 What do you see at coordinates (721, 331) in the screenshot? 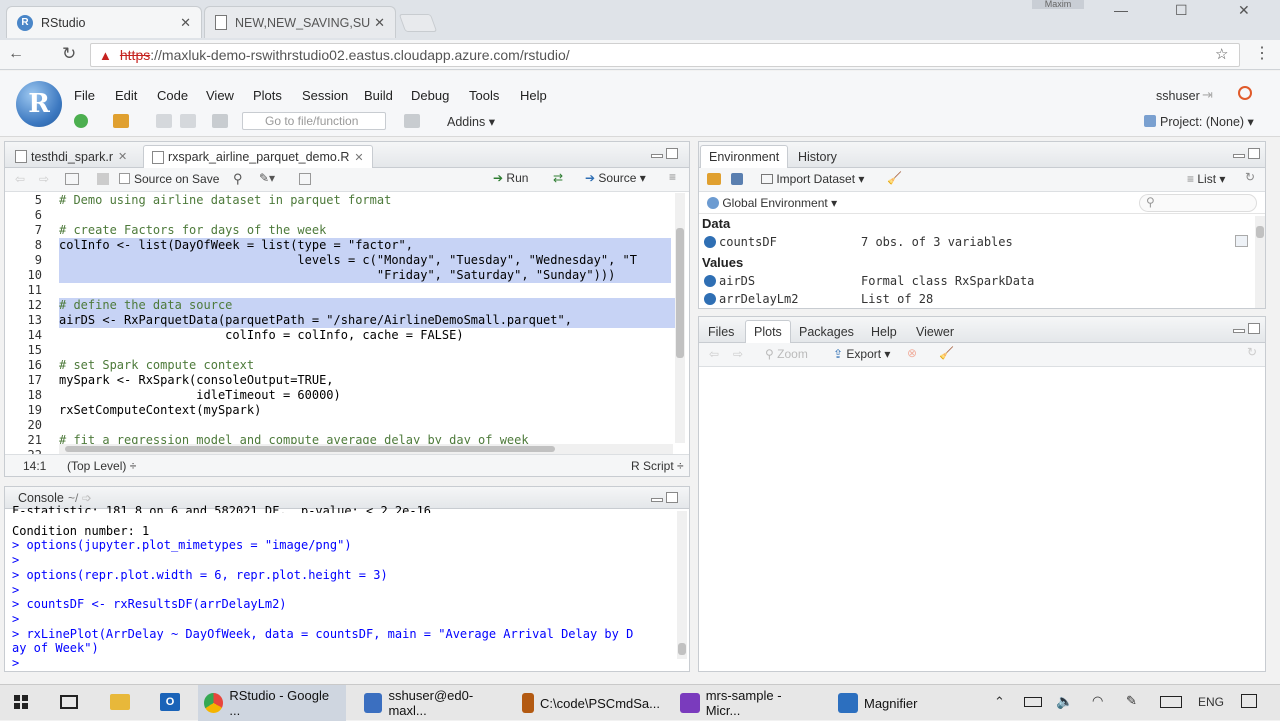
I see `tab-files: Files` at bounding box center [721, 331].